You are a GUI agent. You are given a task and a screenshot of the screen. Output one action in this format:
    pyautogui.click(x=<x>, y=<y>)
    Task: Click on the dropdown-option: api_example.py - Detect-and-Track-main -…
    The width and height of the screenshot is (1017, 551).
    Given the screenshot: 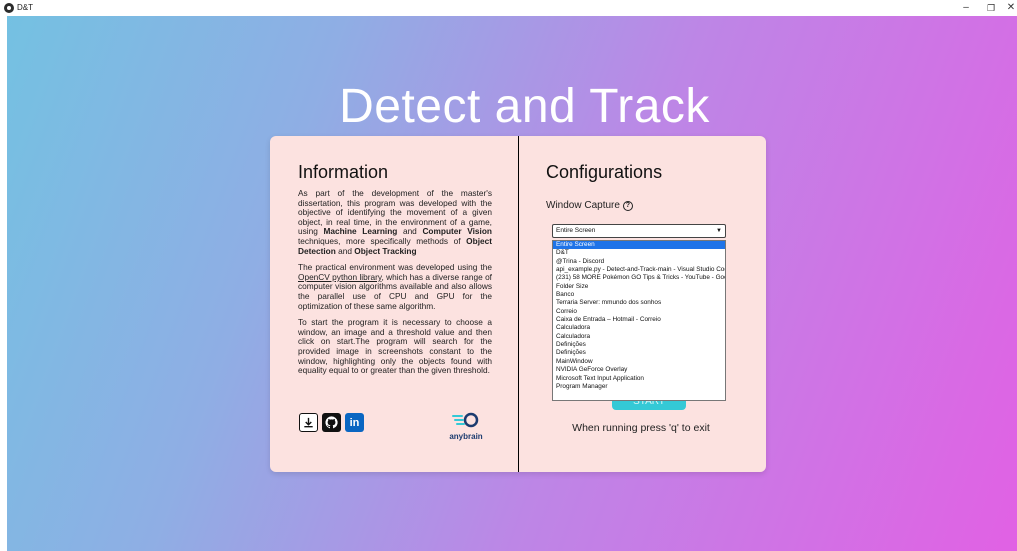 What is the action you would take?
    pyautogui.click(x=639, y=270)
    